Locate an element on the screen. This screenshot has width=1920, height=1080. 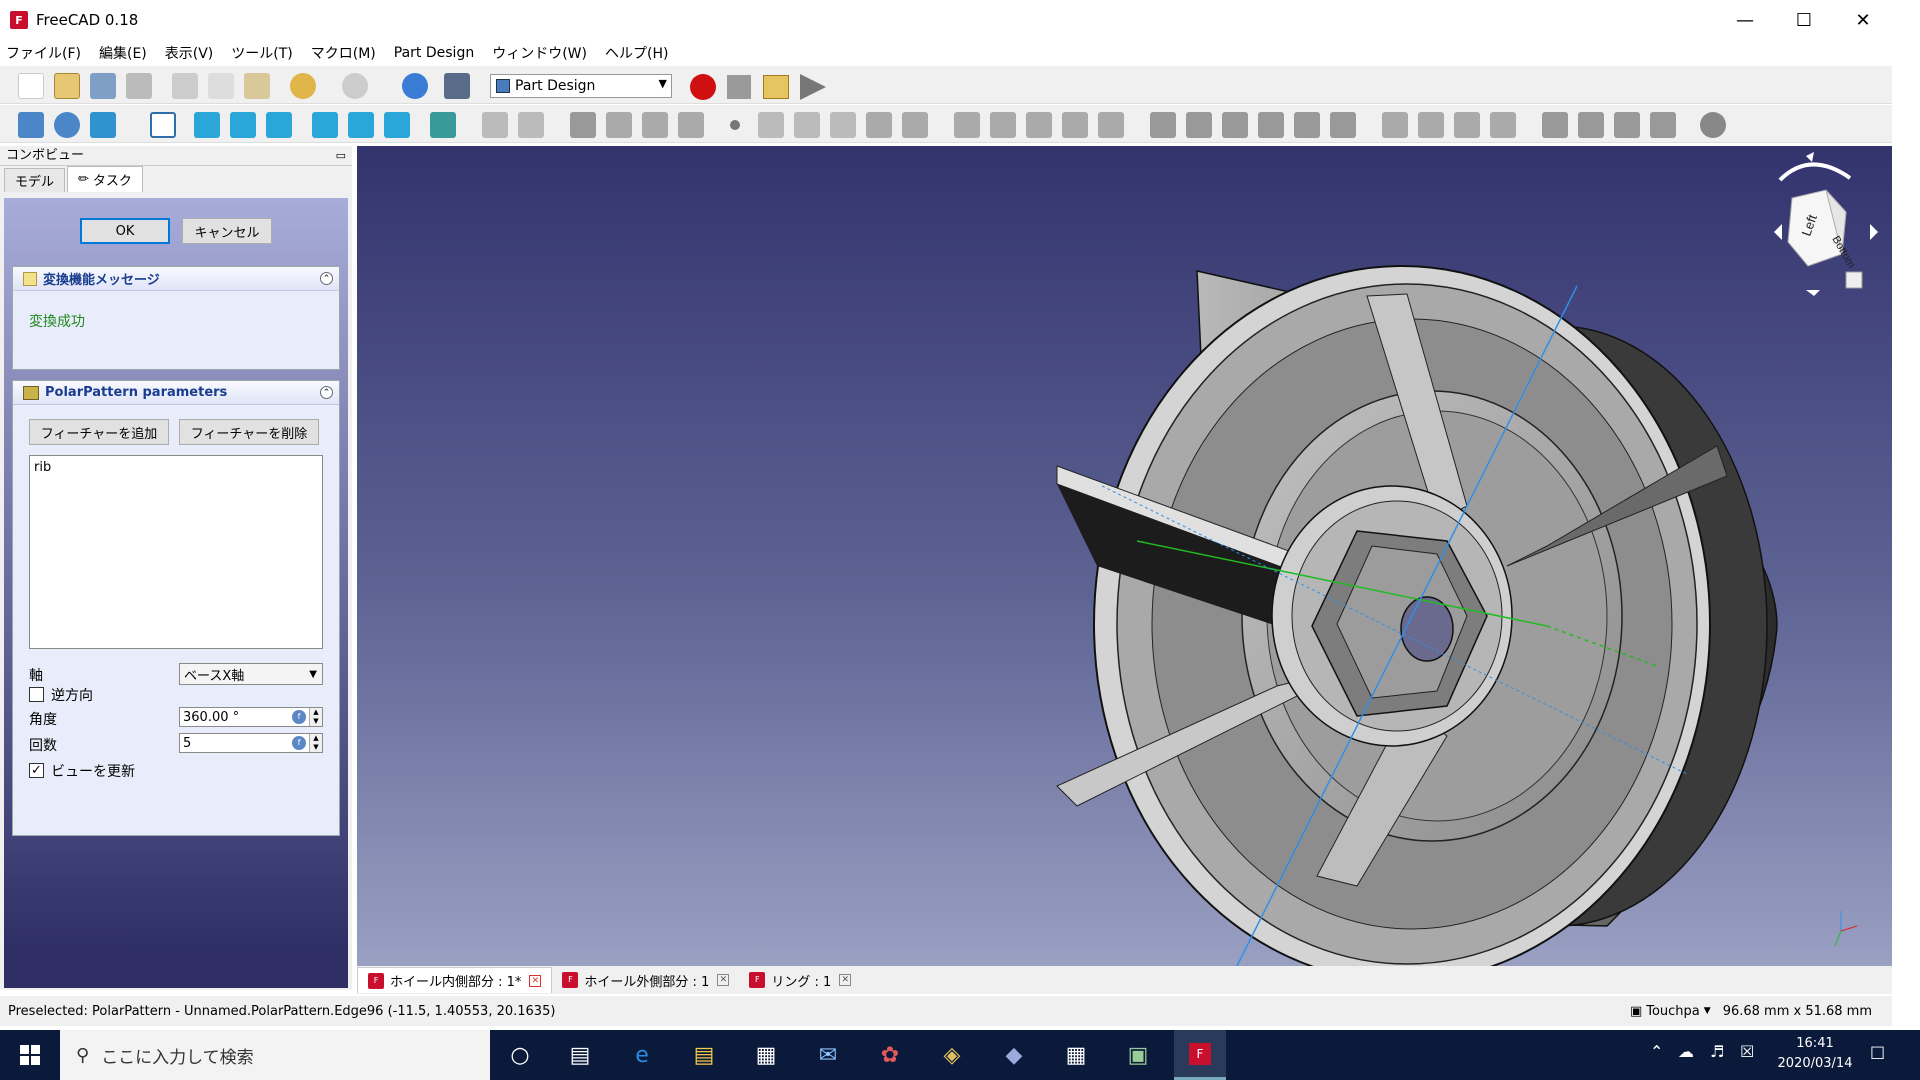
undo-icon is located at coordinates (303, 86).